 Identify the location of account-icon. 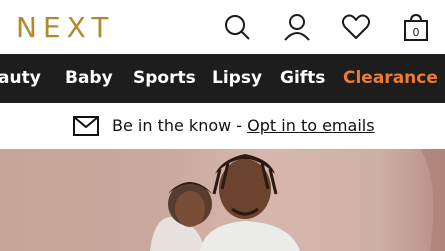
(297, 27).